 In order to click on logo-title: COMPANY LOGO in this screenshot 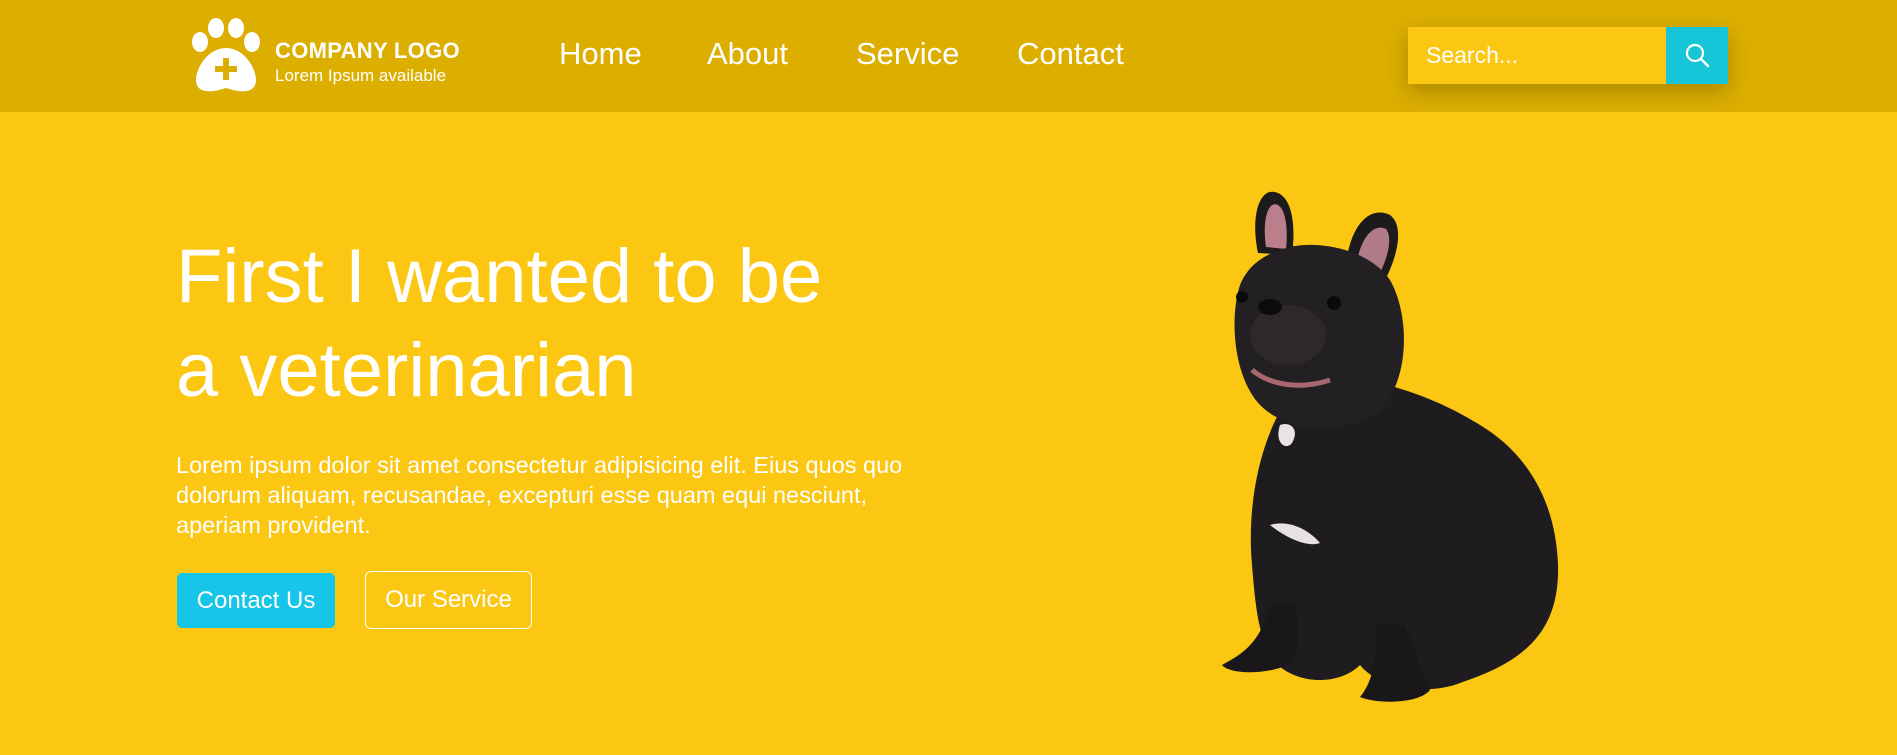, I will do `click(367, 50)`.